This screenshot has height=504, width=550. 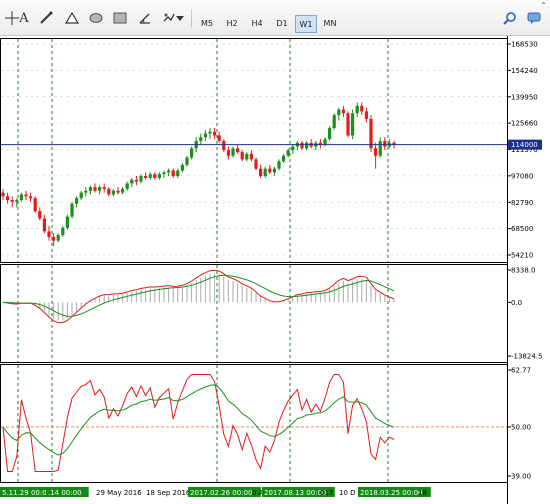 I want to click on rsi-tick-label: 39.00, so click(x=521, y=477).